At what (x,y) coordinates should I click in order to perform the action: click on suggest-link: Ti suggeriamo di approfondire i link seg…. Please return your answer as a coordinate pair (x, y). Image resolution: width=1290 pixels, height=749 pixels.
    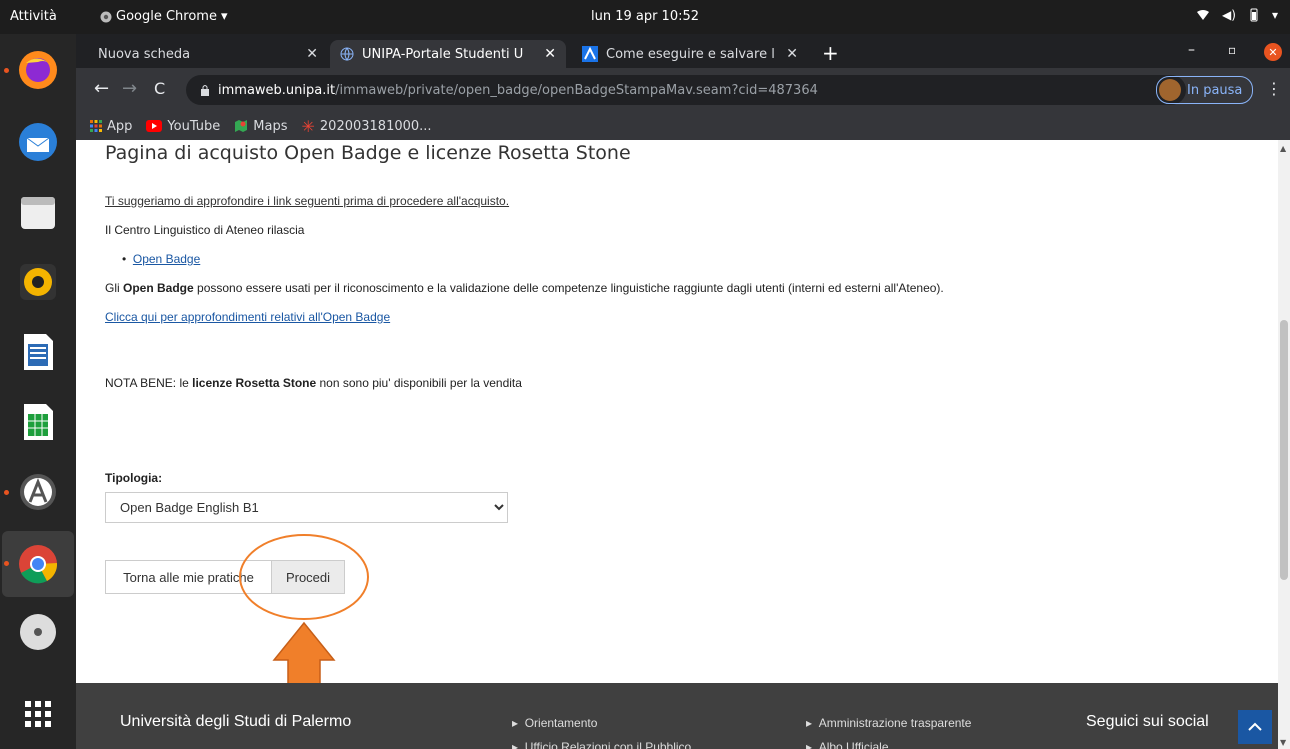
    Looking at the image, I should click on (307, 201).